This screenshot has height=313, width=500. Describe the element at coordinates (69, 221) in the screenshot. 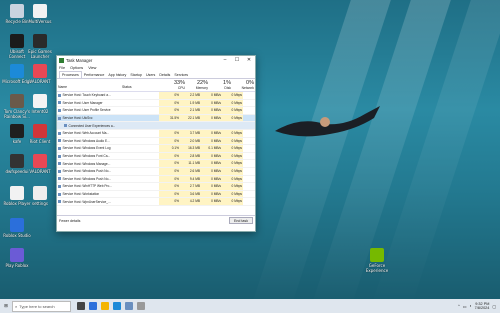

I see `fewer-details-link: Fewer details` at that location.